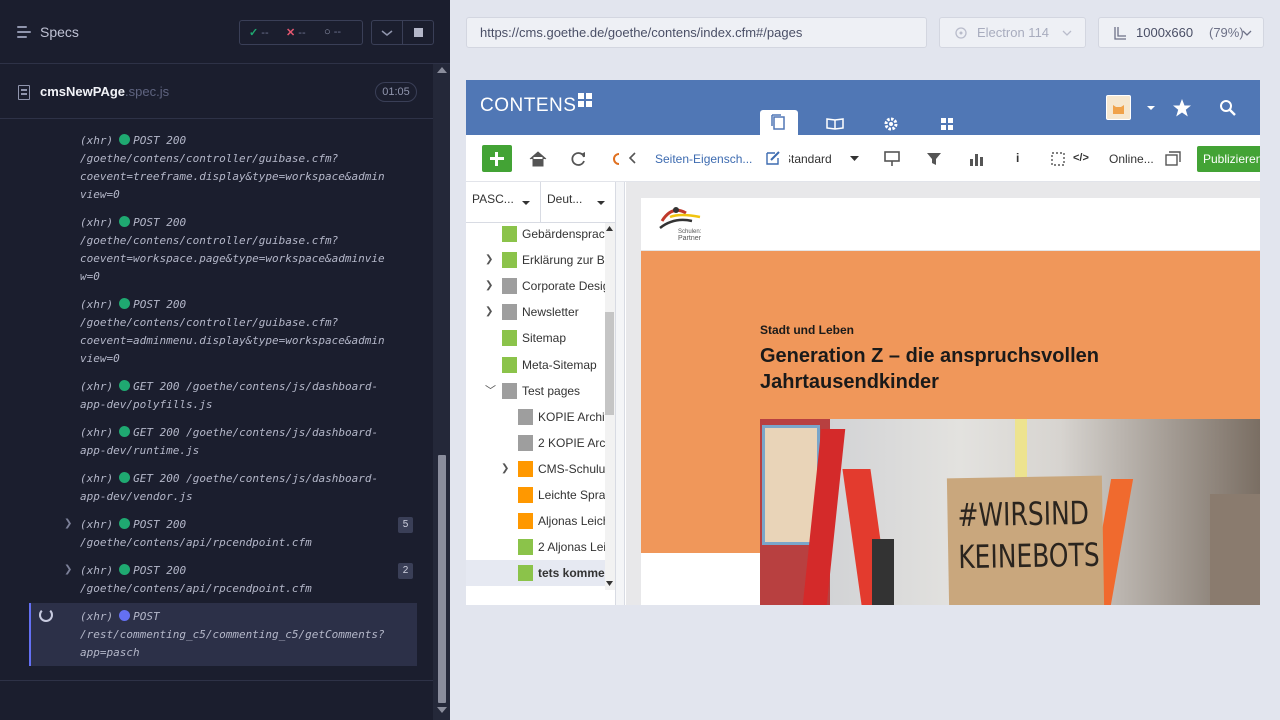 The width and height of the screenshot is (1280, 720). Describe the element at coordinates (538, 159) in the screenshot. I see `home-icon` at that location.